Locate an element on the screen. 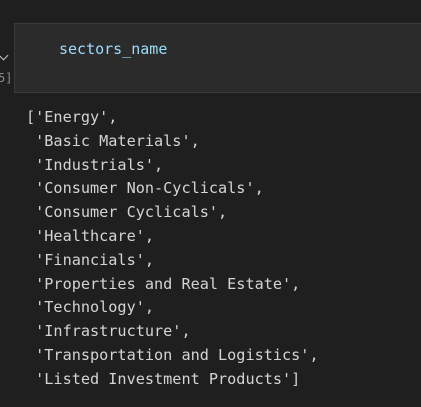 This screenshot has width=421, height=407. output-line: 'Consumer Non-Cyclicals', is located at coordinates (145, 188).